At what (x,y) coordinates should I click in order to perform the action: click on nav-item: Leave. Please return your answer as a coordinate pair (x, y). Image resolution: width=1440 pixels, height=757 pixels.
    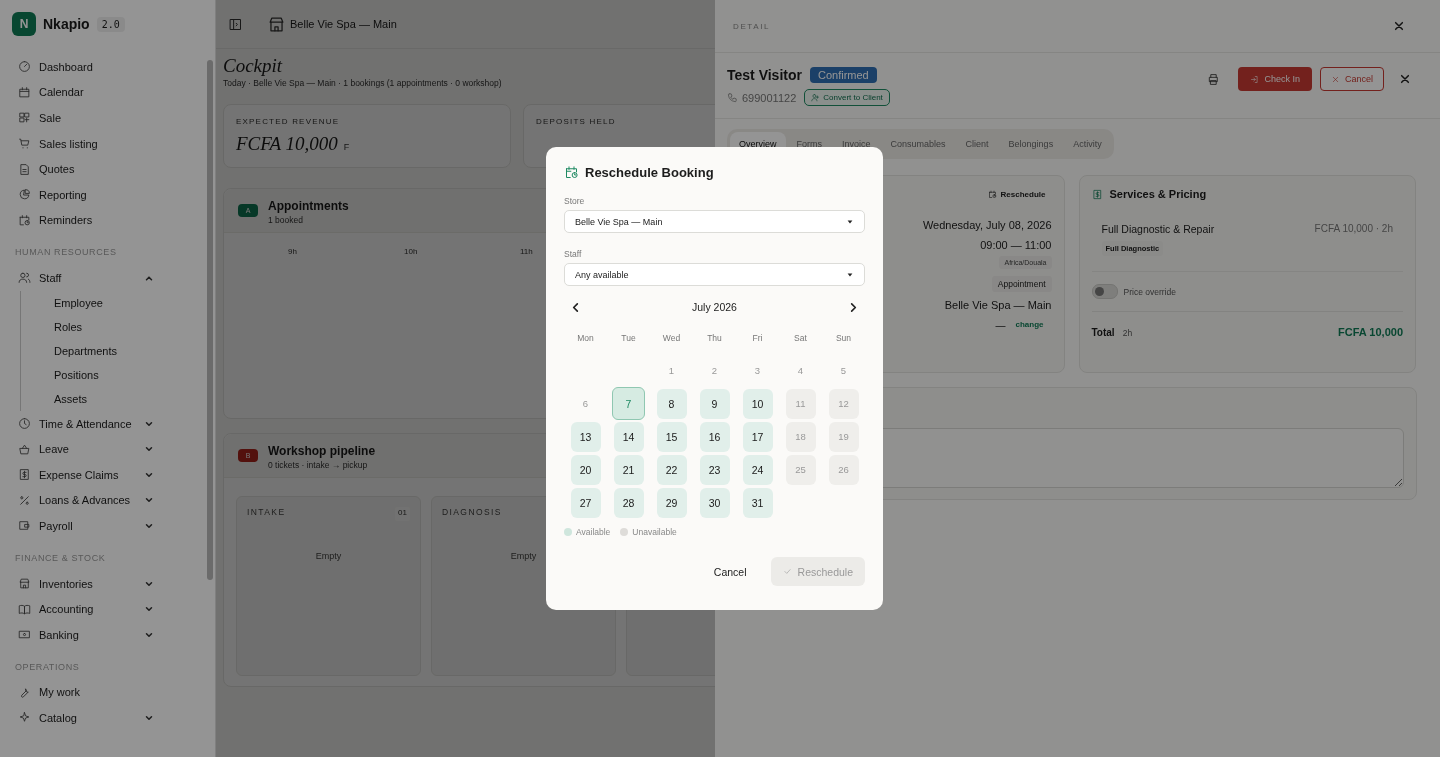
    Looking at the image, I should click on (86, 449).